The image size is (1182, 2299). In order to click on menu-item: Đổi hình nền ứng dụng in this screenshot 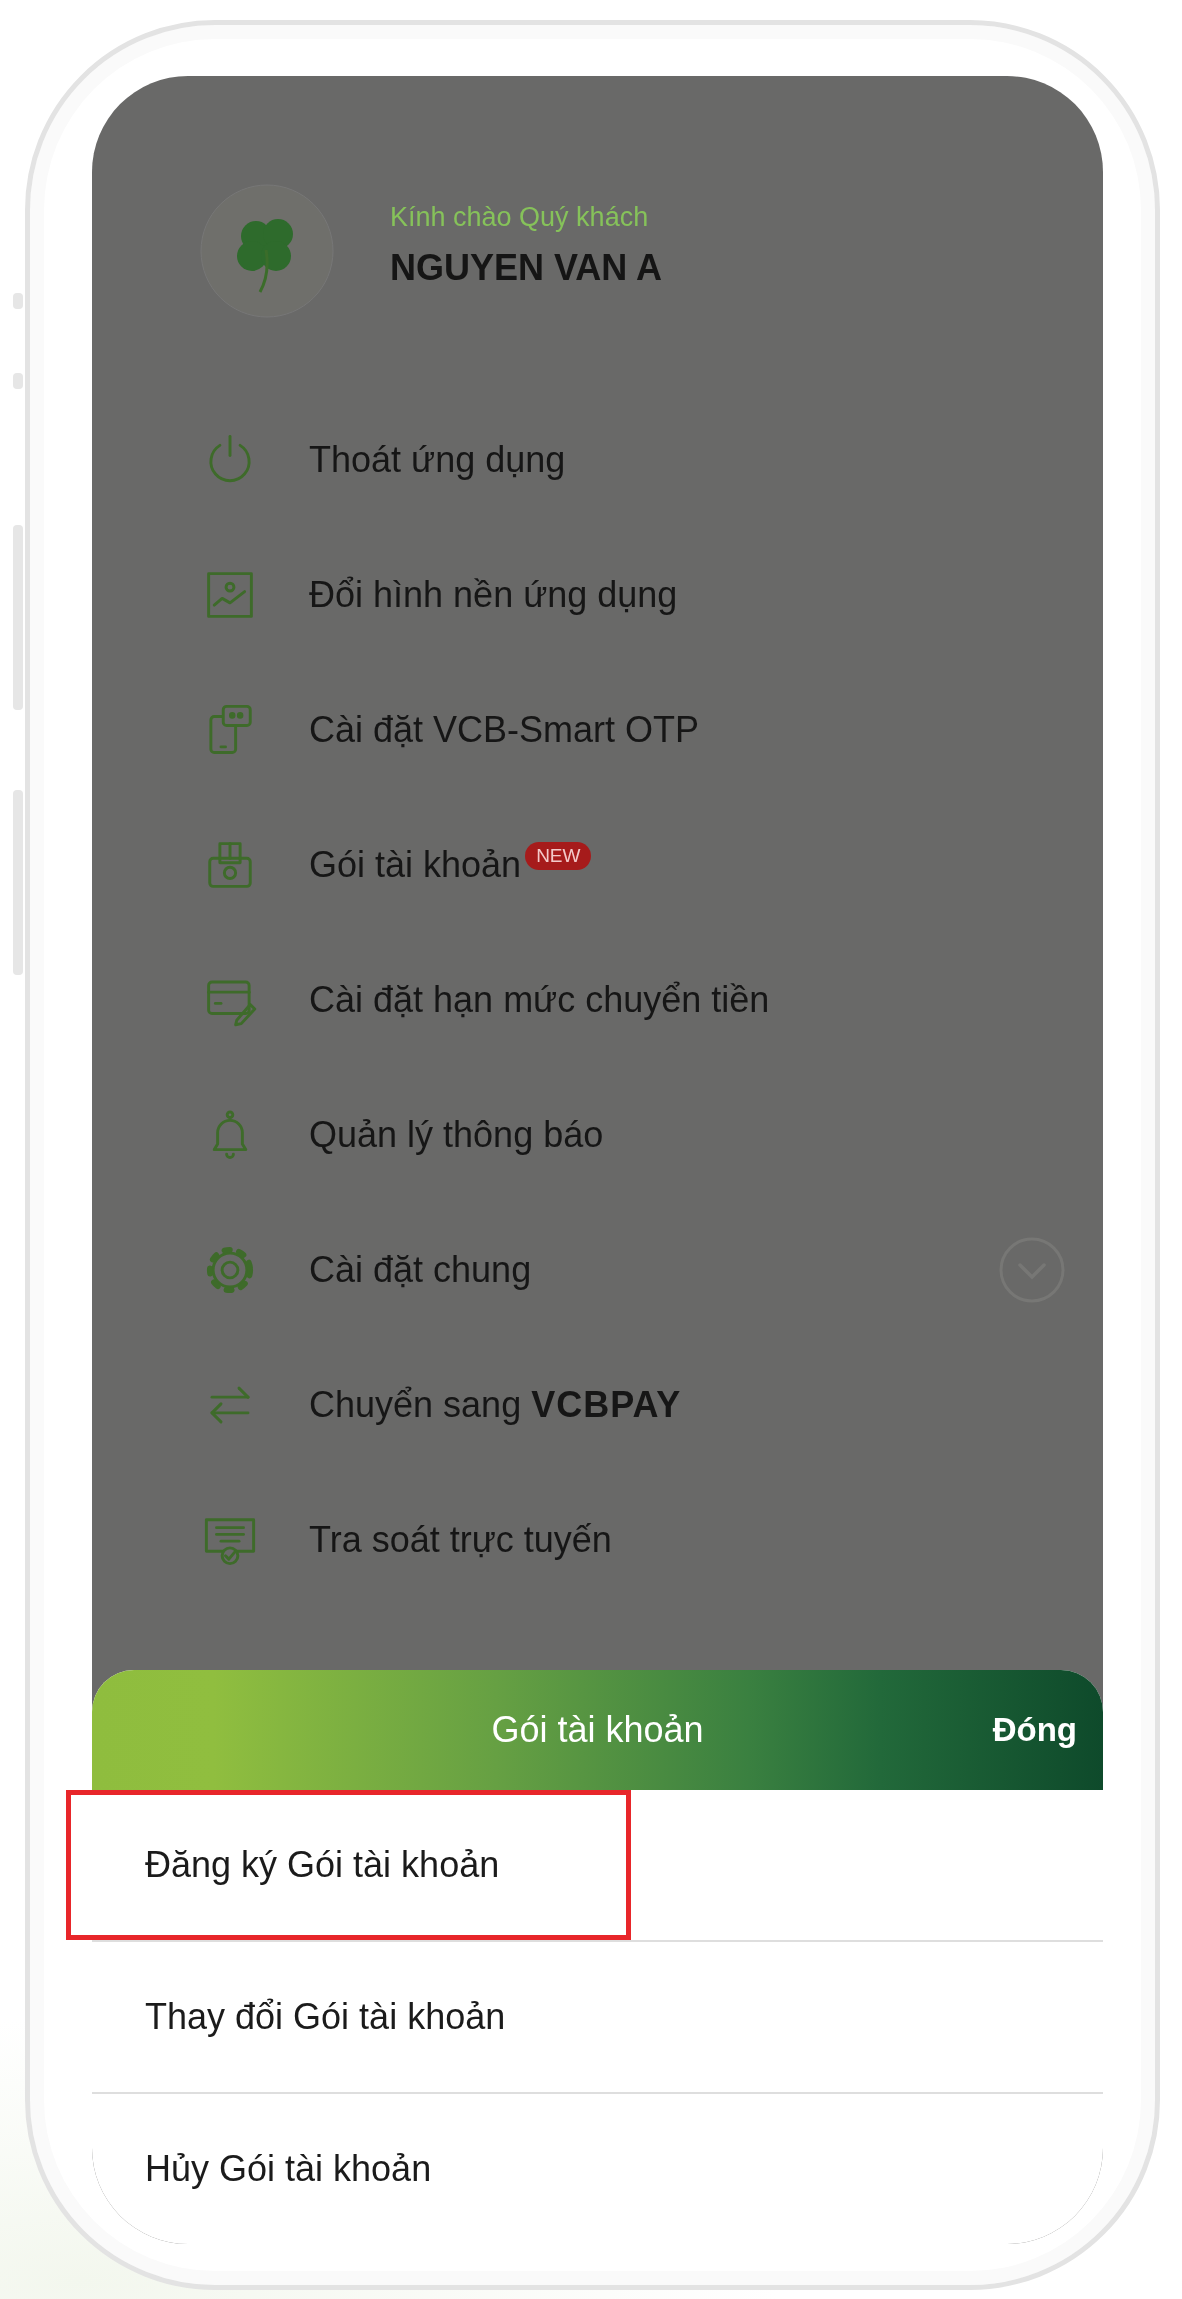, I will do `click(597, 594)`.